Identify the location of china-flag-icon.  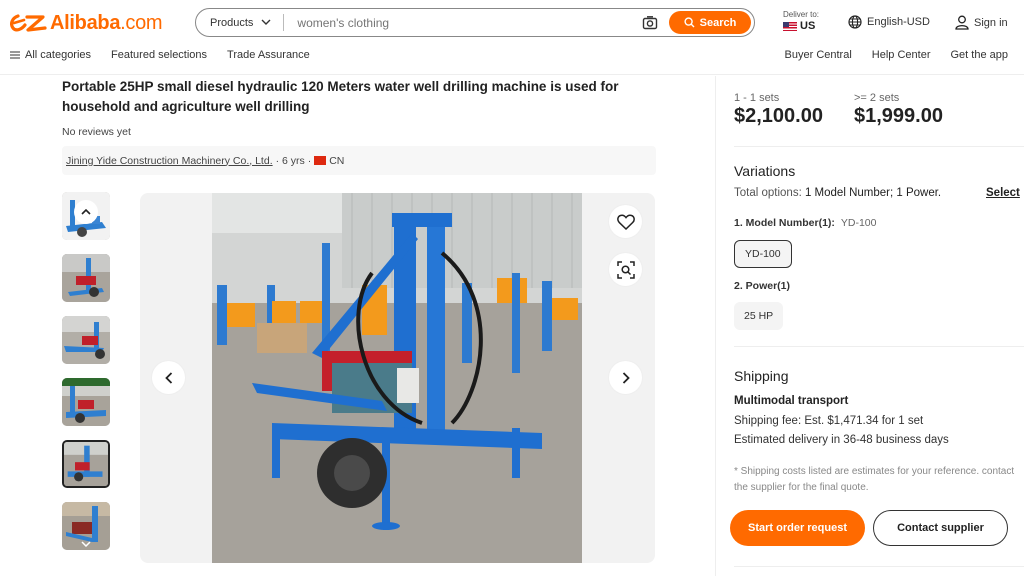
(320, 160).